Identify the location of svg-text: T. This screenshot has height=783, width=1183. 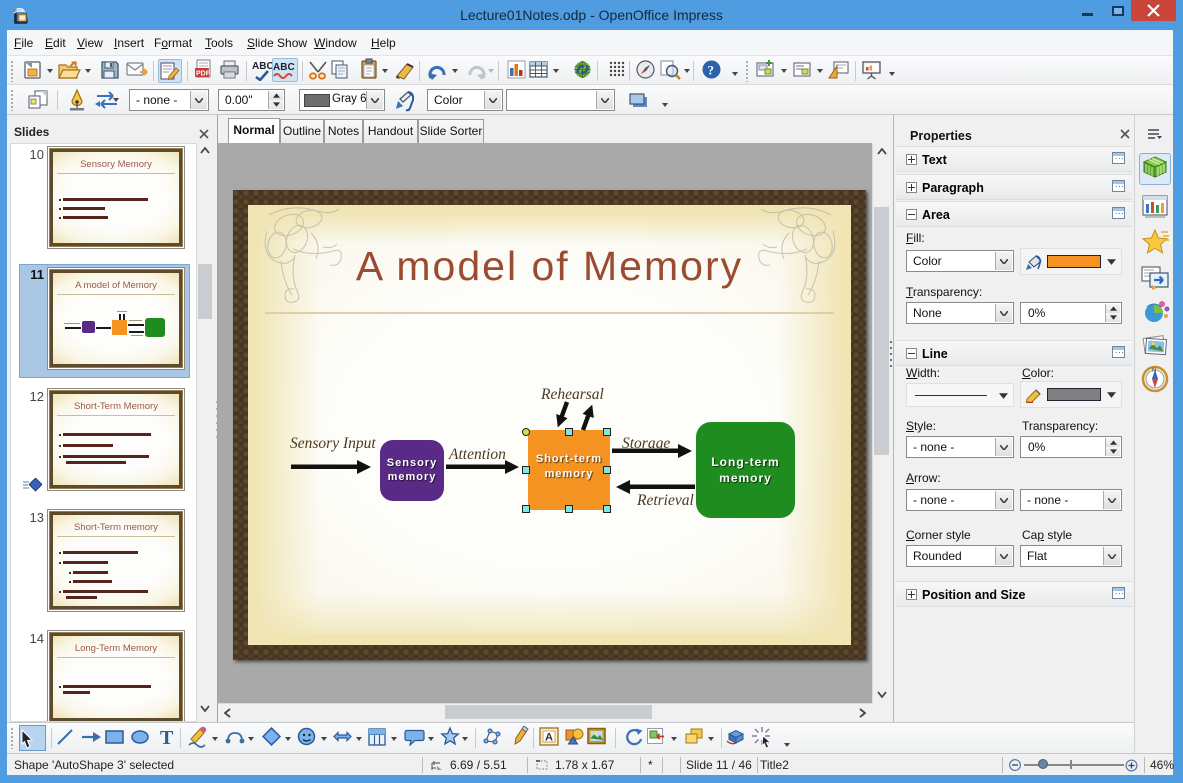
(167, 737).